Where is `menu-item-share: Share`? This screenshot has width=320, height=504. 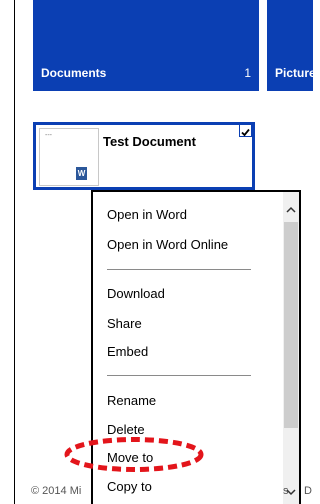
menu-item-share: Share is located at coordinates (124, 323).